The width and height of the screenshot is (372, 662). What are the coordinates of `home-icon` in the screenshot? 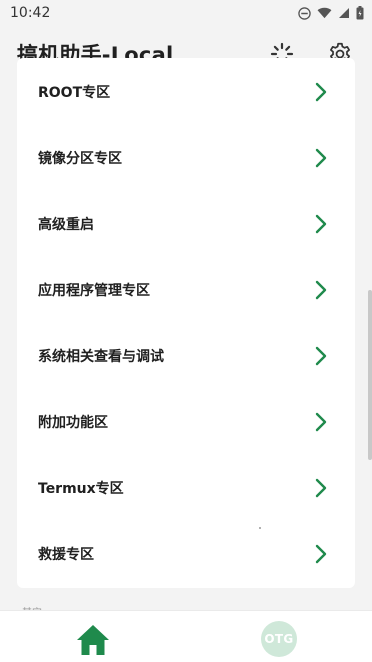 It's located at (93, 640).